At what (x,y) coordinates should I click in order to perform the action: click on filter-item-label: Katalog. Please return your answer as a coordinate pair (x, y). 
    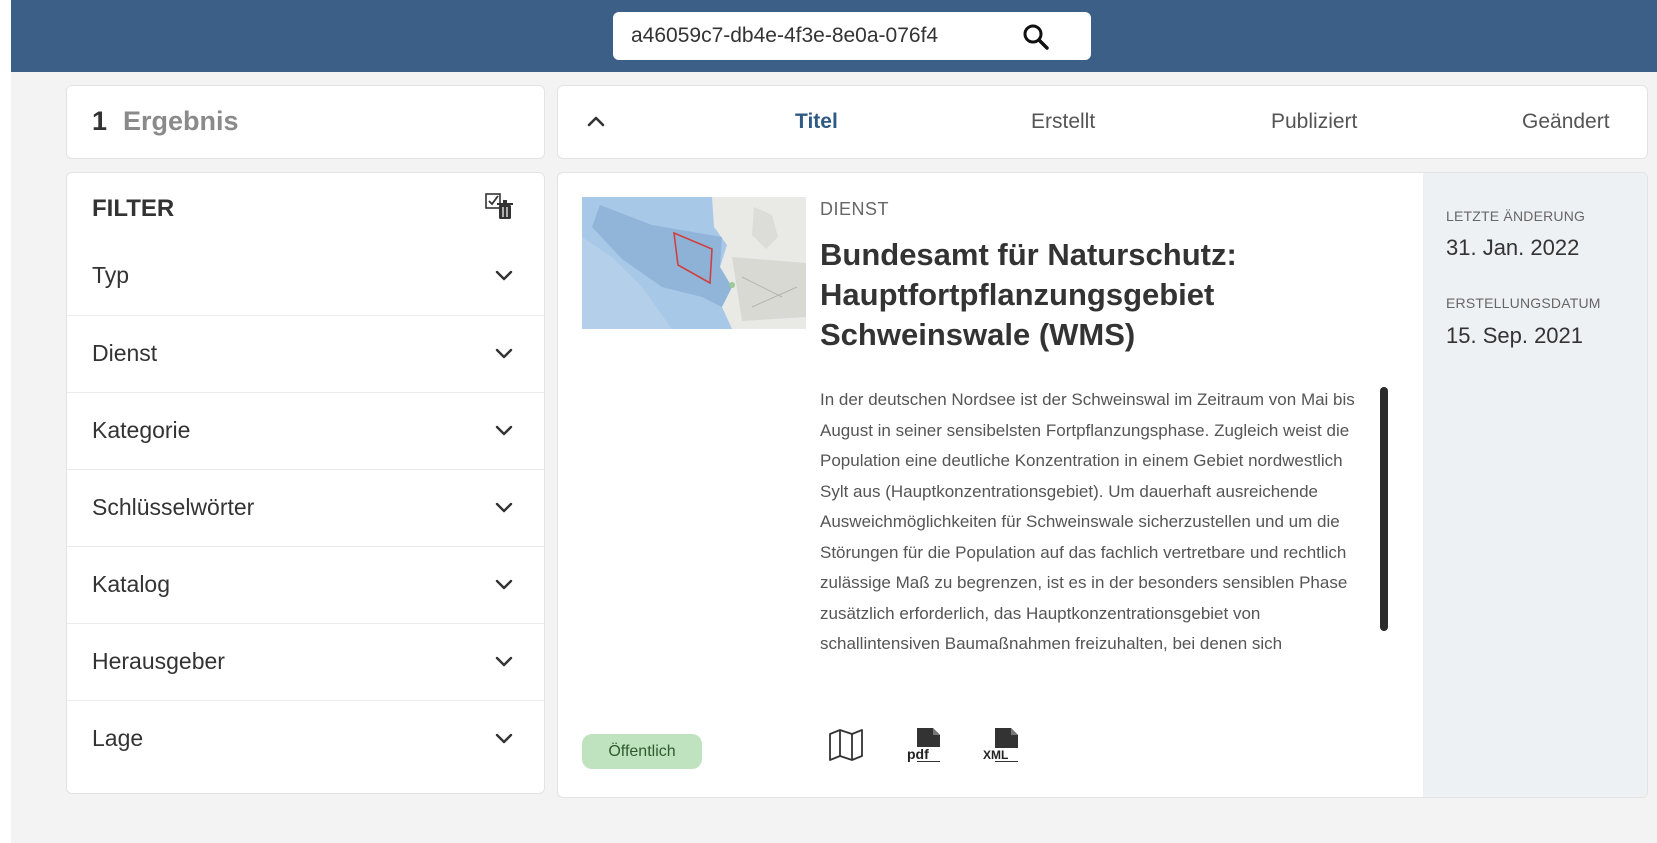
    Looking at the image, I should click on (131, 584).